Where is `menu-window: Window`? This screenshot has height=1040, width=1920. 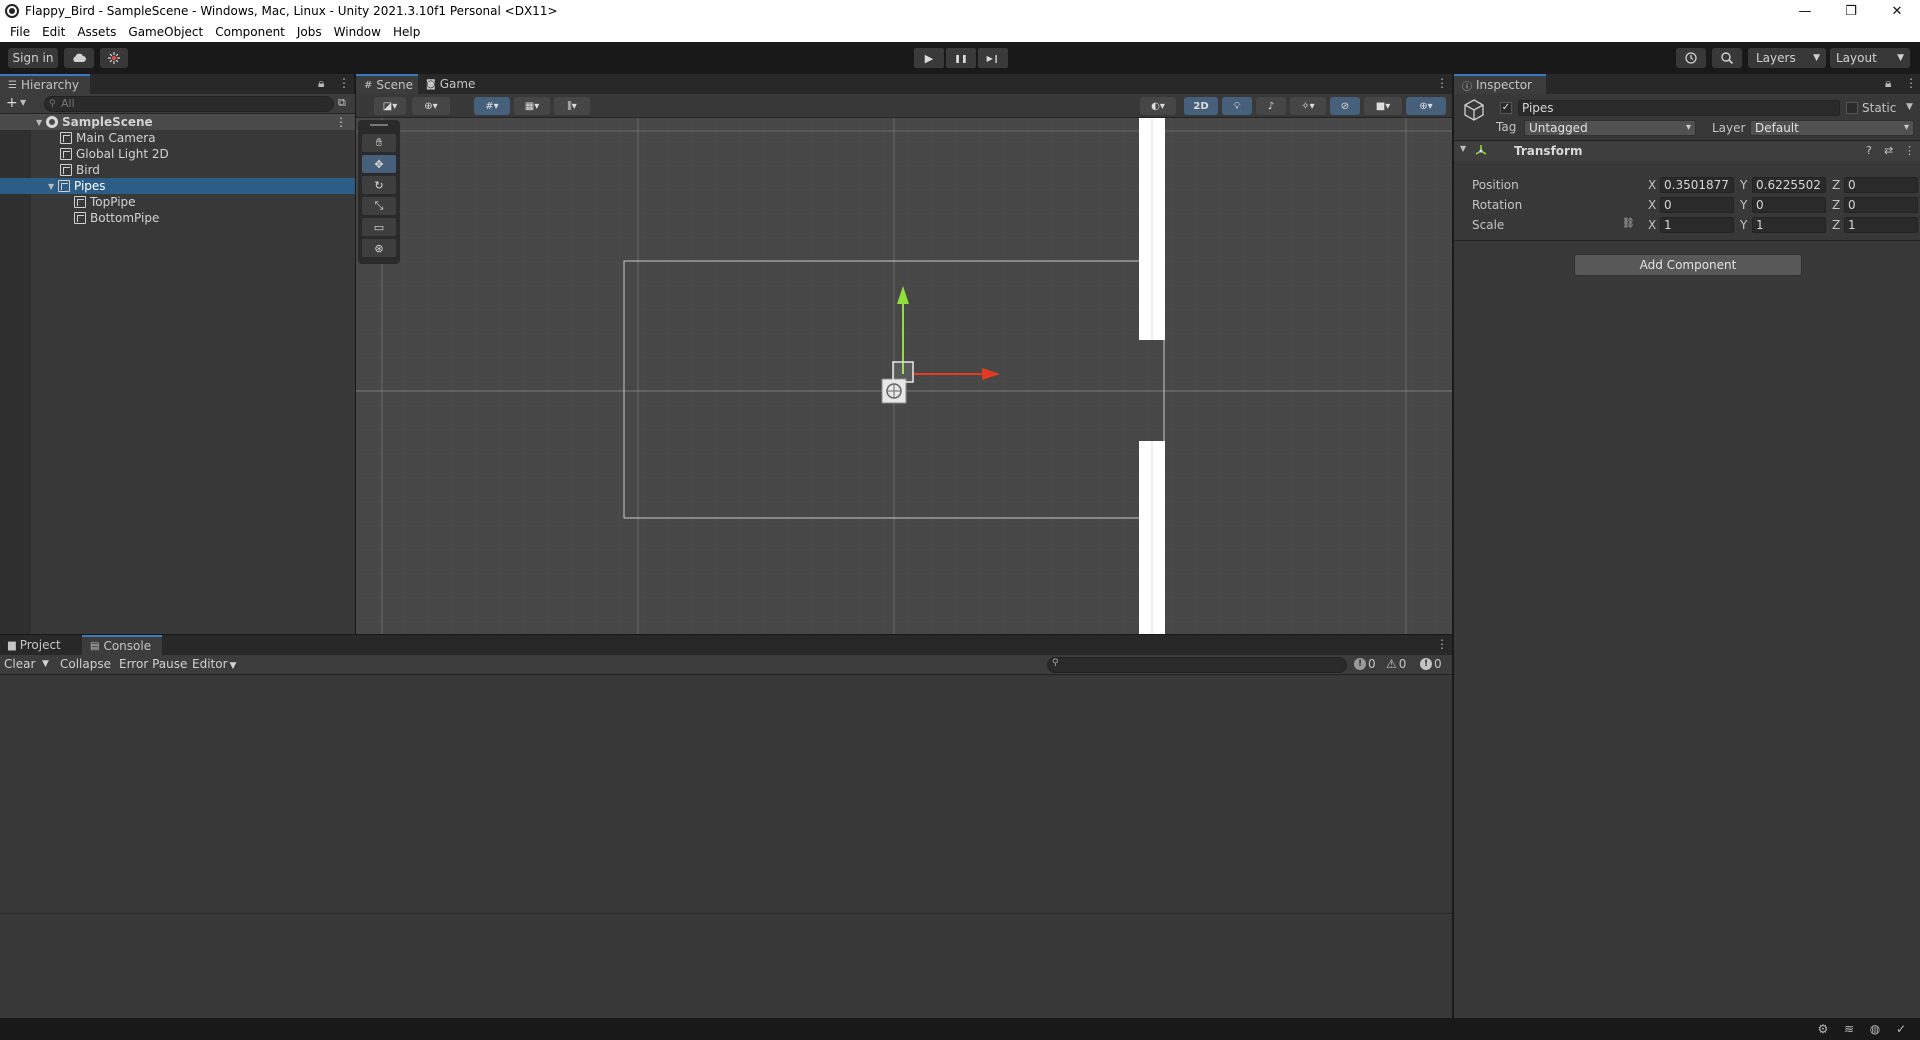
menu-window: Window is located at coordinates (357, 32).